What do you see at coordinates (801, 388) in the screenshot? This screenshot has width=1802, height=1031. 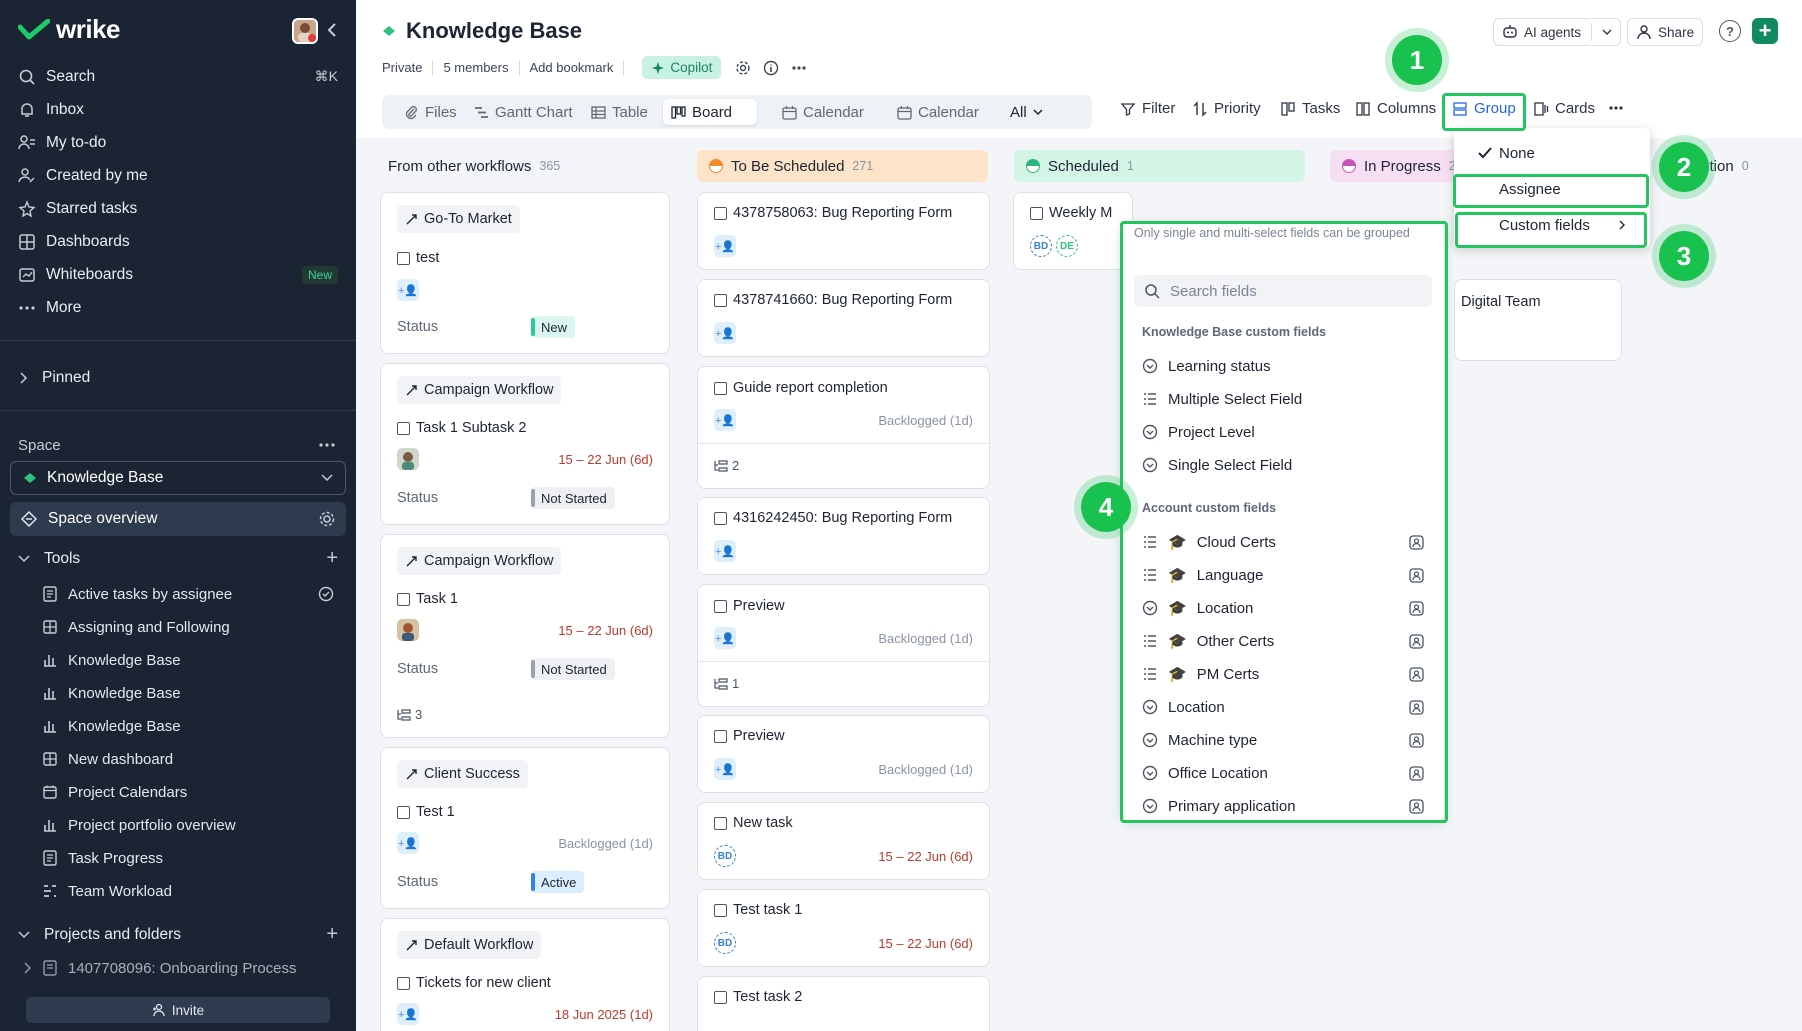 I see `task-title: Guide report completion` at bounding box center [801, 388].